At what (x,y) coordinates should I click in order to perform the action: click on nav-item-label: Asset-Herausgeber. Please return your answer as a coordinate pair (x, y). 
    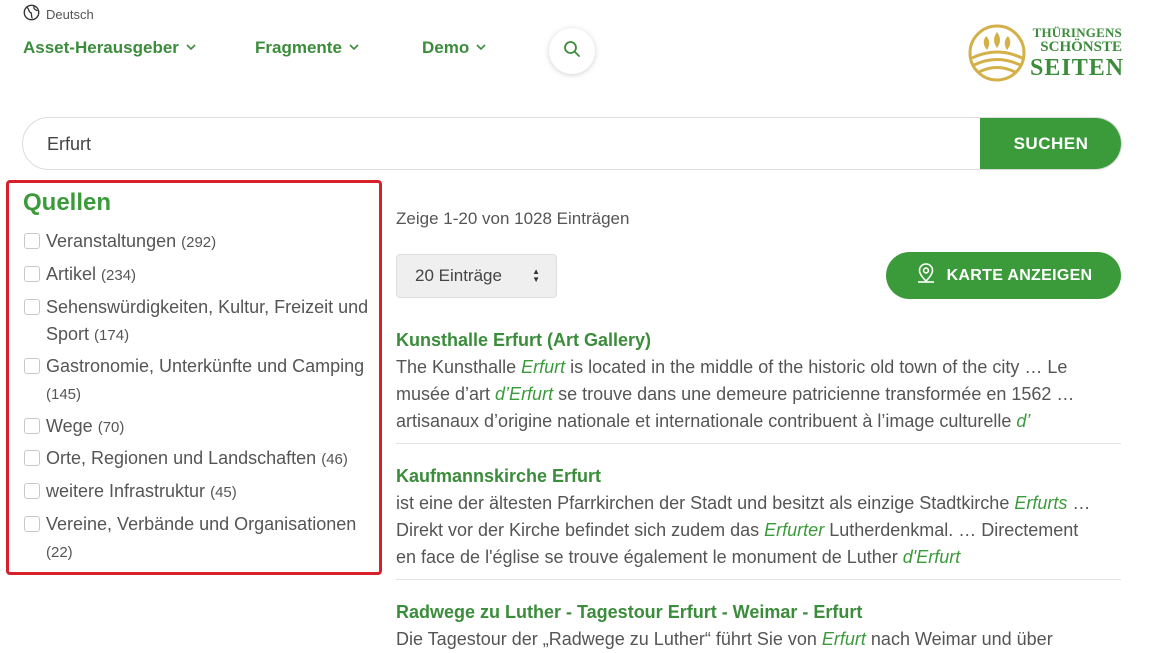
    Looking at the image, I should click on (101, 47).